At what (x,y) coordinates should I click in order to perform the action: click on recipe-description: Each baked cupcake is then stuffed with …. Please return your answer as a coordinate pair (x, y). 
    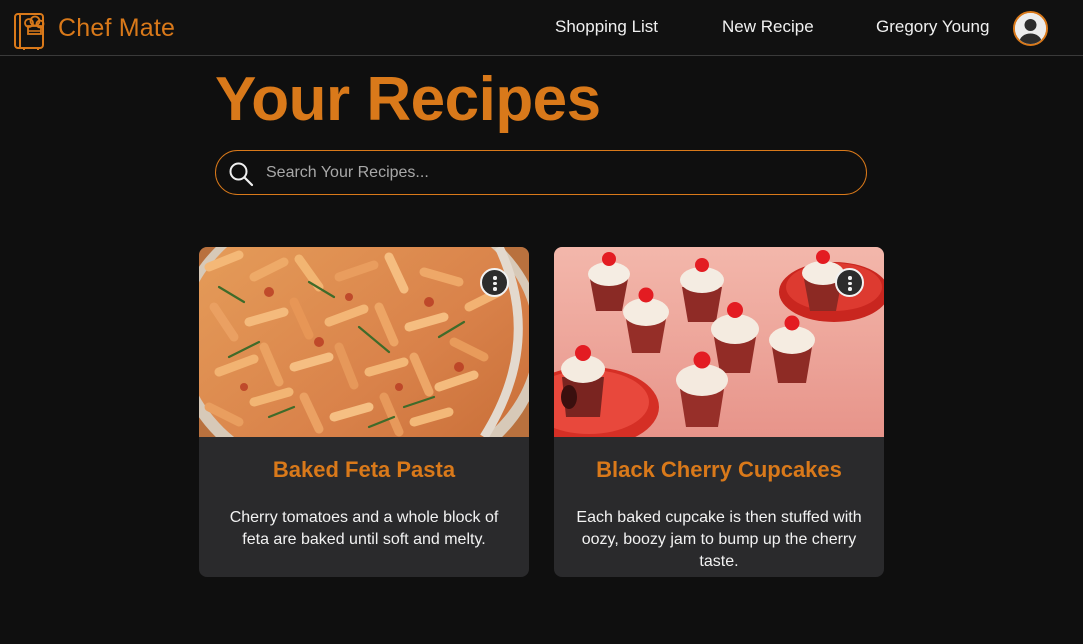
    Looking at the image, I should click on (719, 539).